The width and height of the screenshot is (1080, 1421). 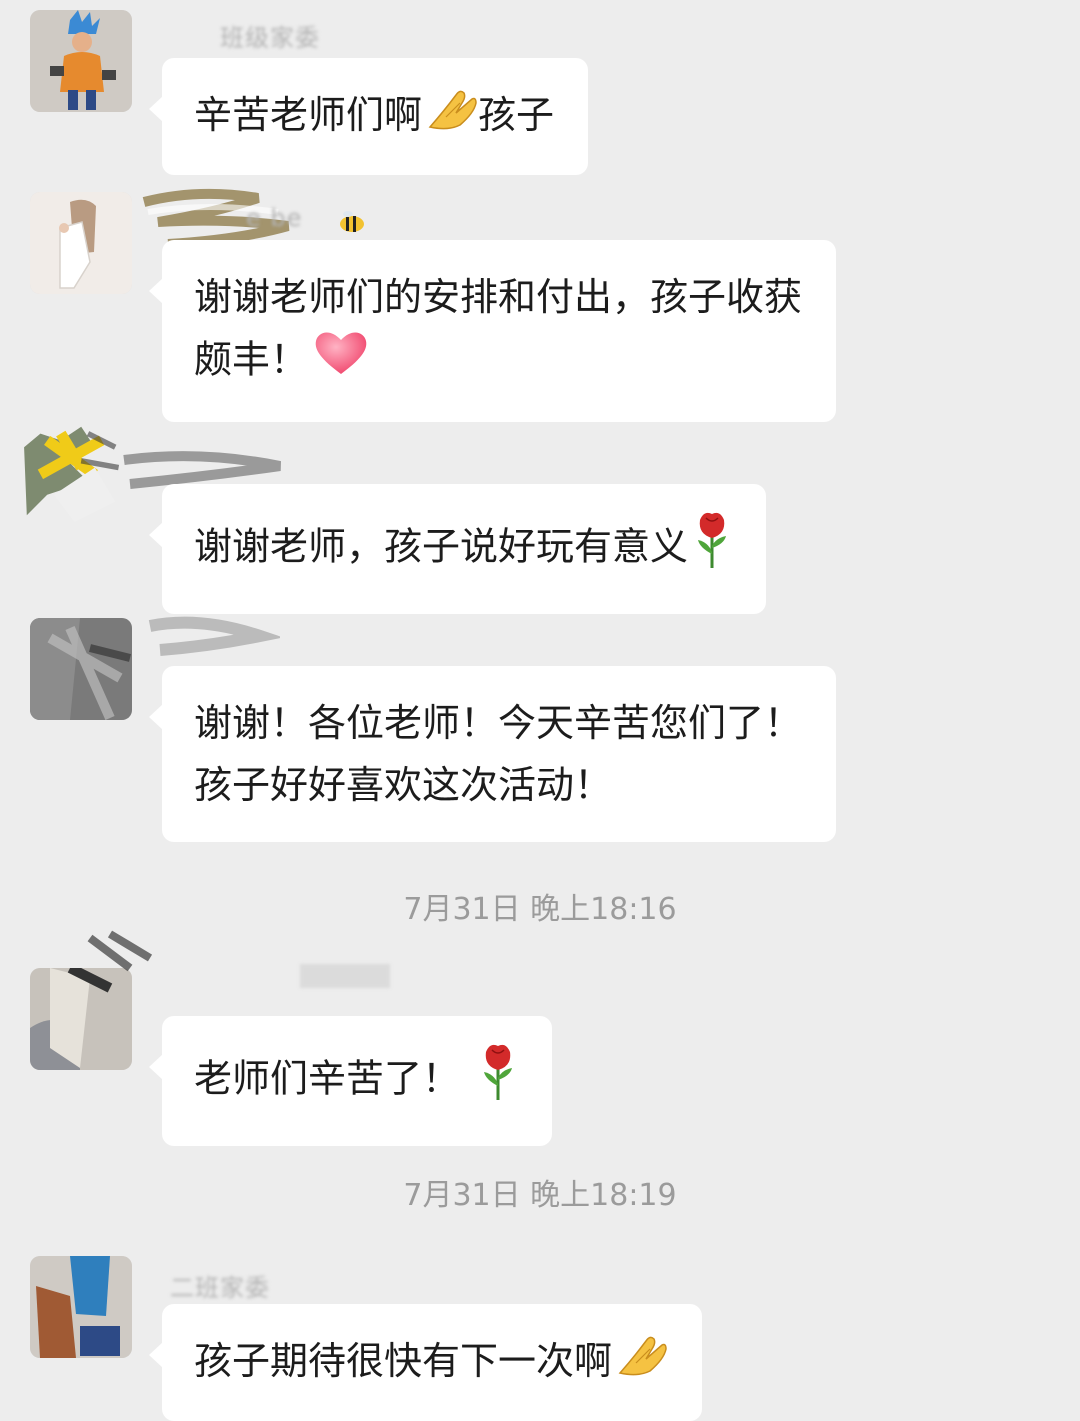 I want to click on message-bubble: 谢谢！各位老师！今天辛苦您们了！ 孩子好好喜欢这次活动！, so click(x=492, y=754).